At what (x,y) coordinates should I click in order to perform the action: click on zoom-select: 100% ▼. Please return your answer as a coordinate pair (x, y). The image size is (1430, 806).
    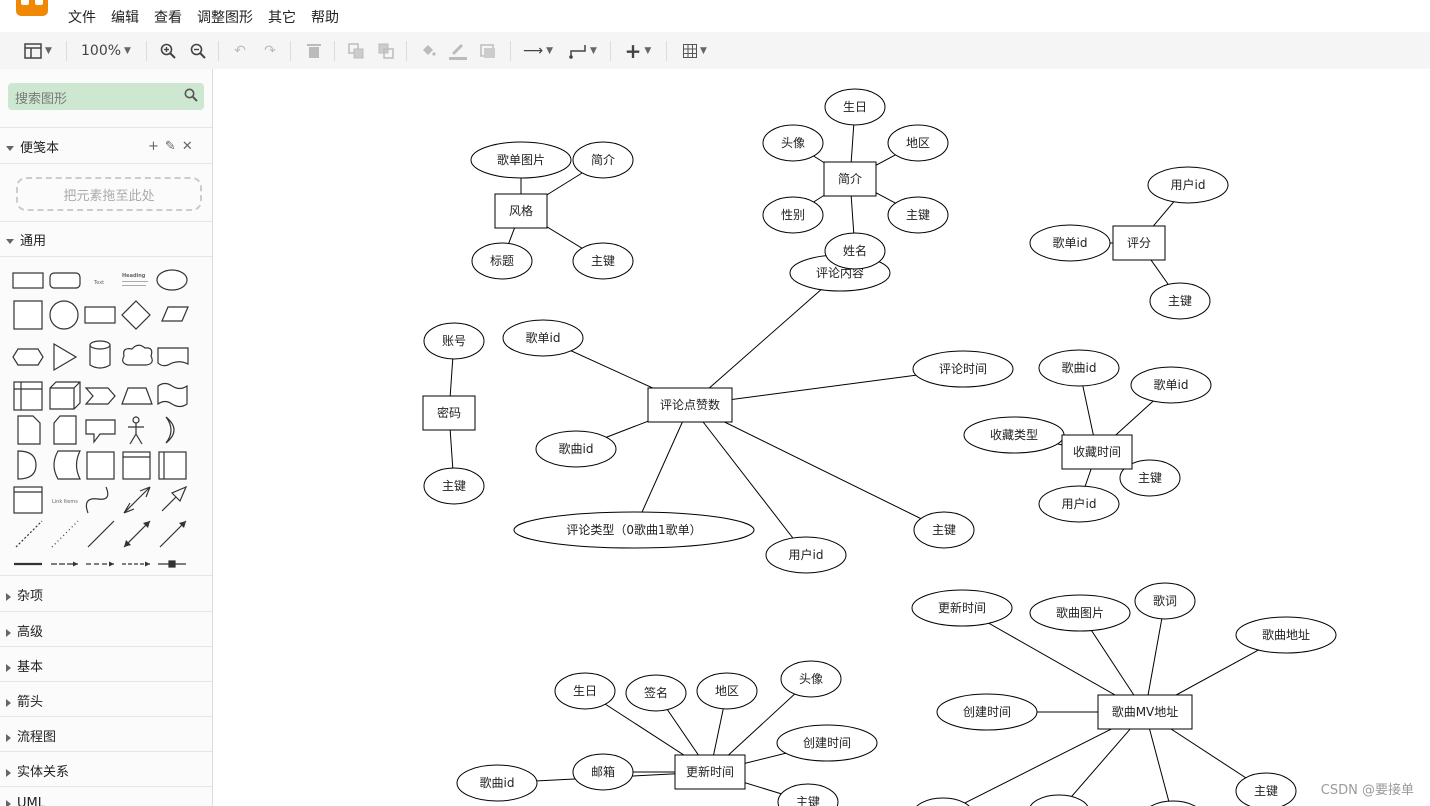
    Looking at the image, I should click on (106, 50).